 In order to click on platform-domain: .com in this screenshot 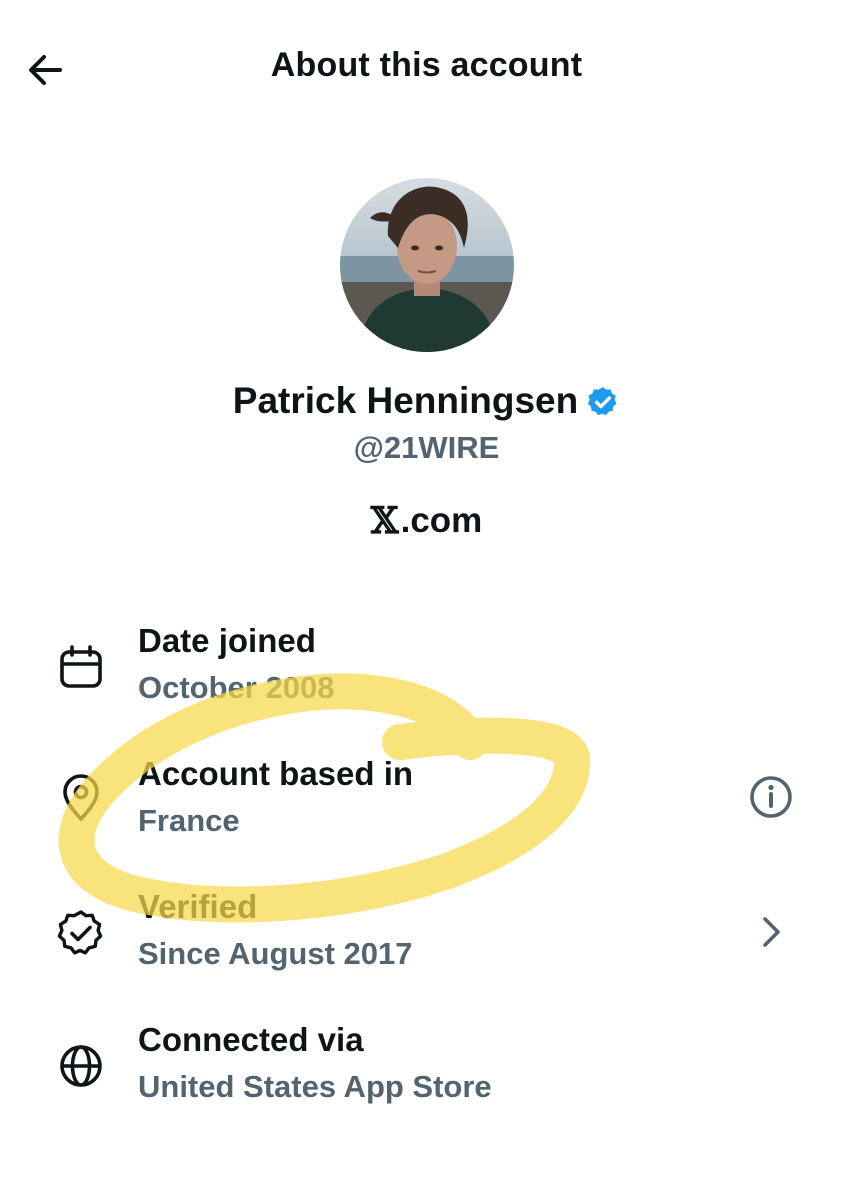, I will do `click(441, 520)`.